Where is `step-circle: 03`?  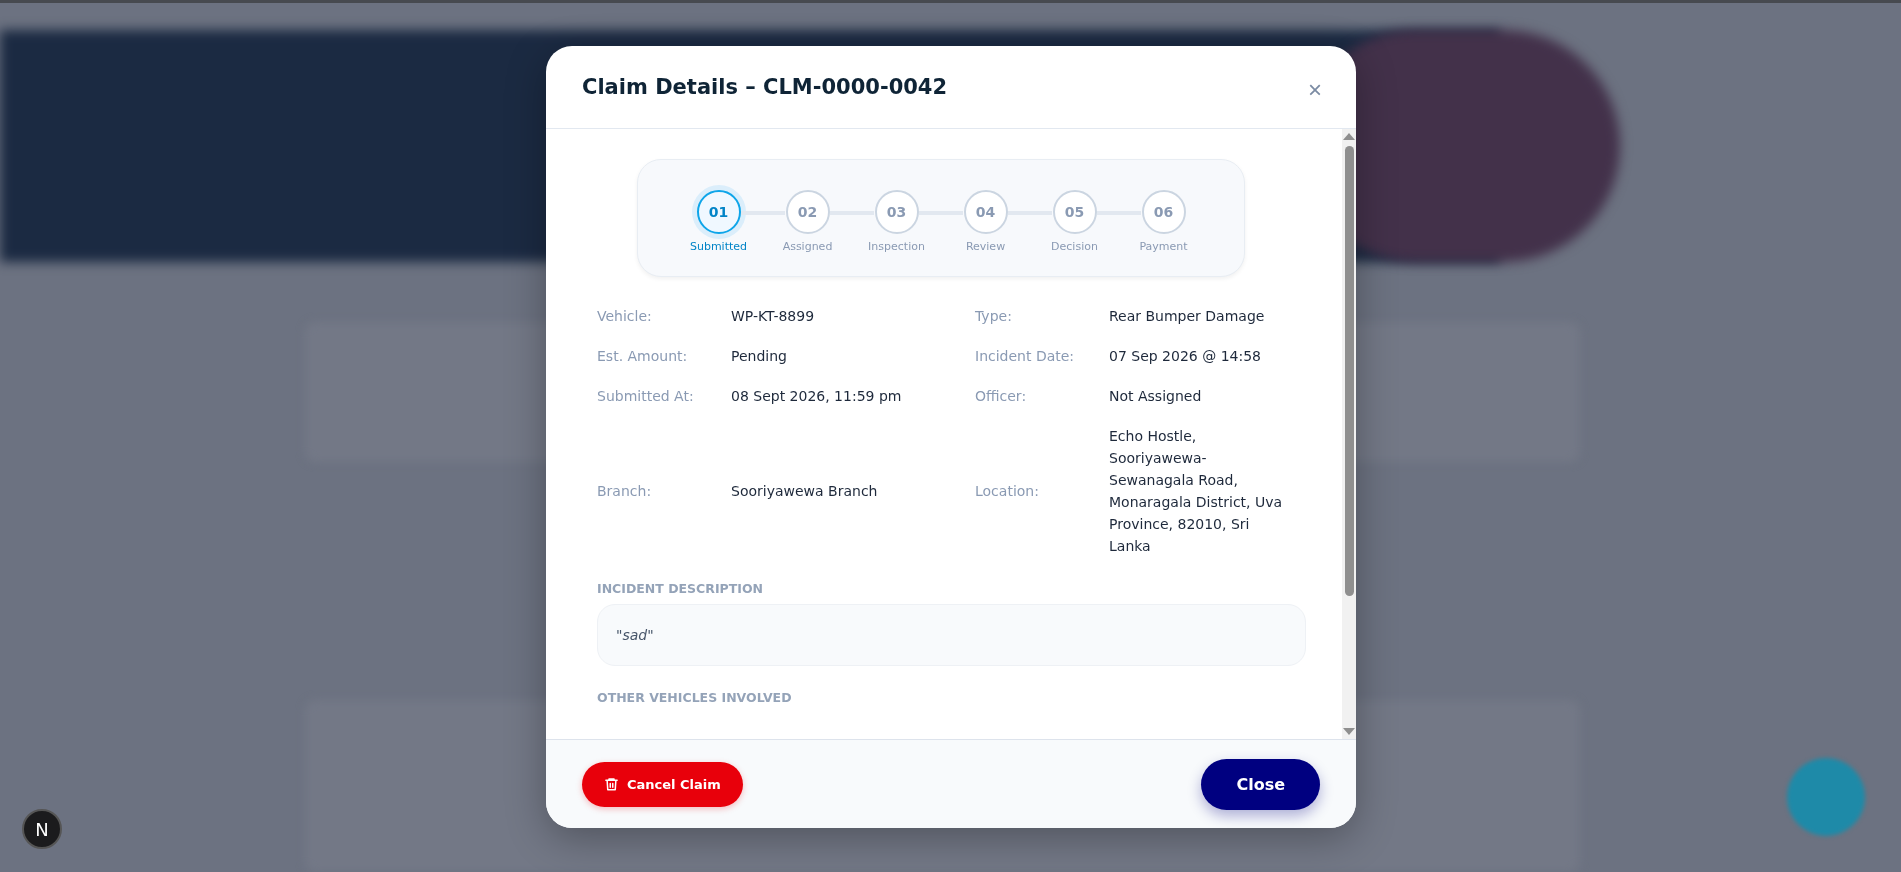 step-circle: 03 is located at coordinates (896, 212).